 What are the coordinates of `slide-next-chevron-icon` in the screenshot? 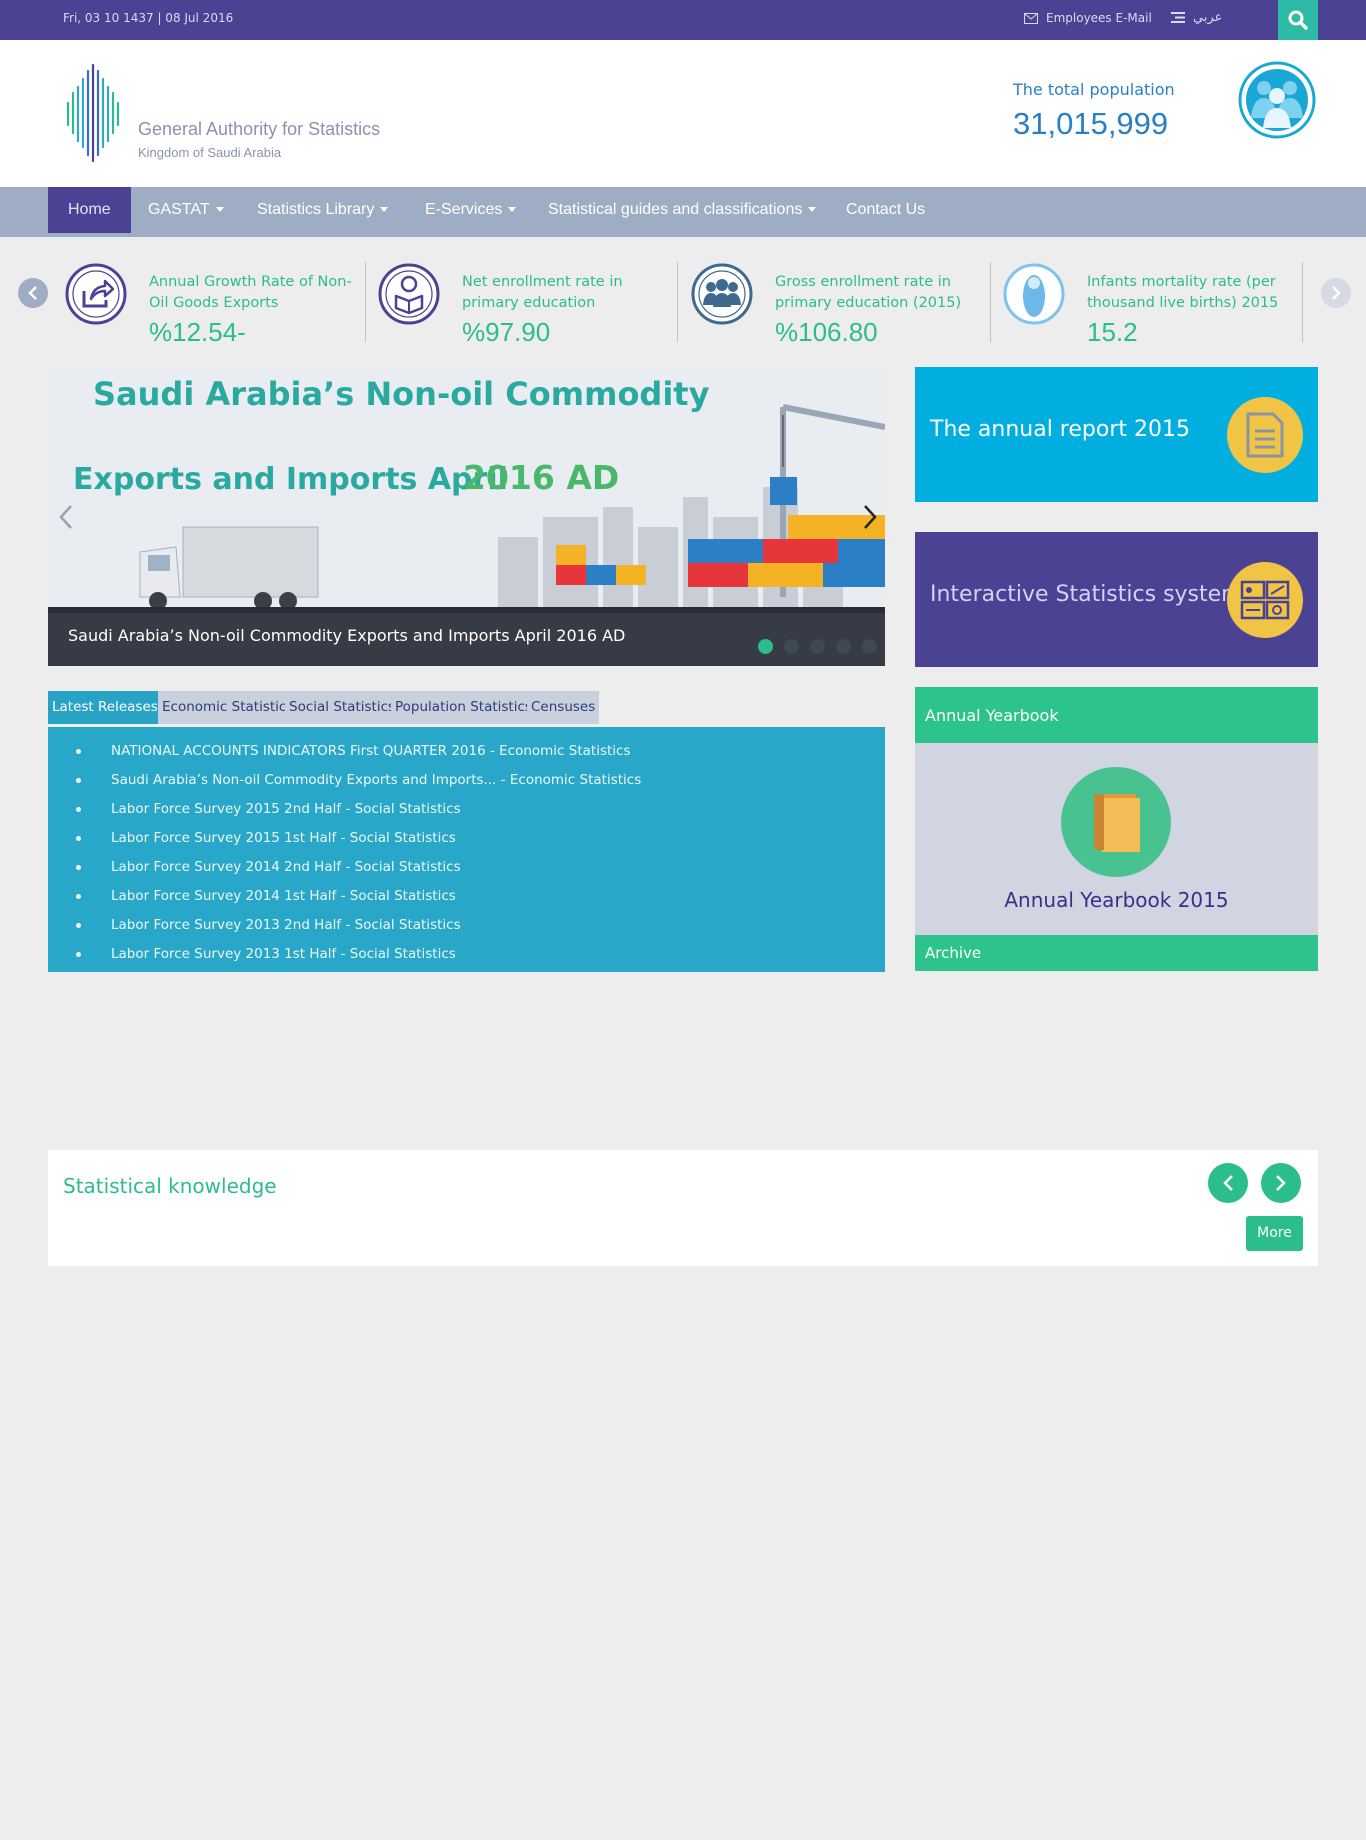 It's located at (870, 517).